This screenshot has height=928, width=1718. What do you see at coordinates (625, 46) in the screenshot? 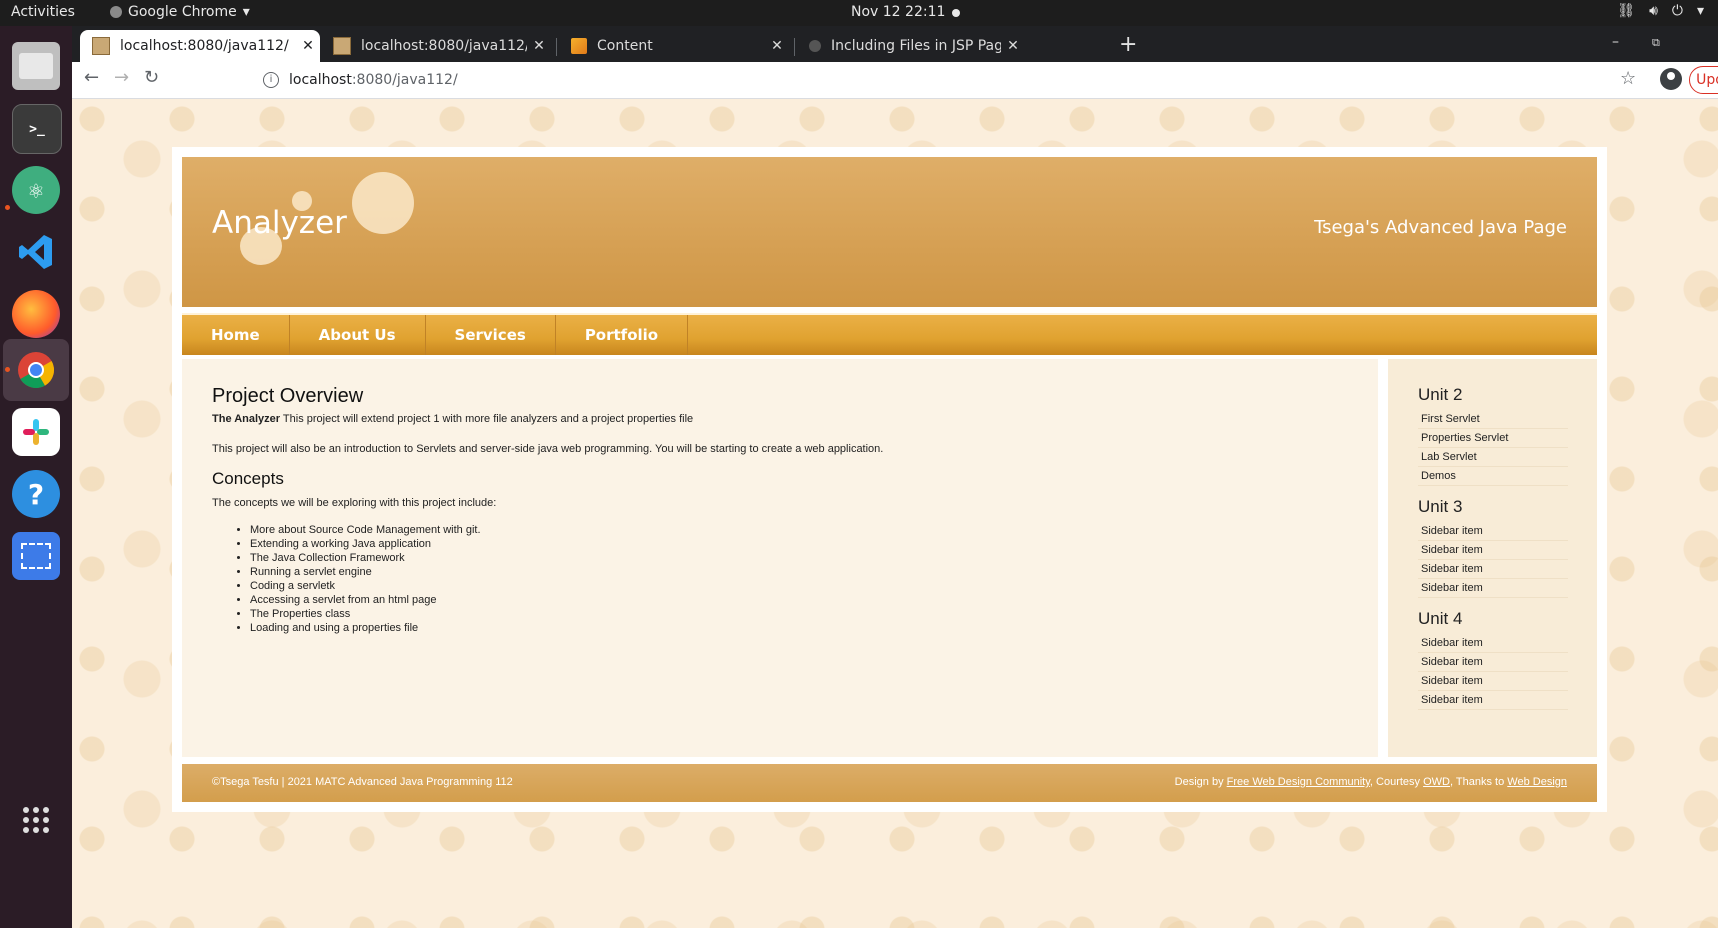
I see `tab-label: Content` at bounding box center [625, 46].